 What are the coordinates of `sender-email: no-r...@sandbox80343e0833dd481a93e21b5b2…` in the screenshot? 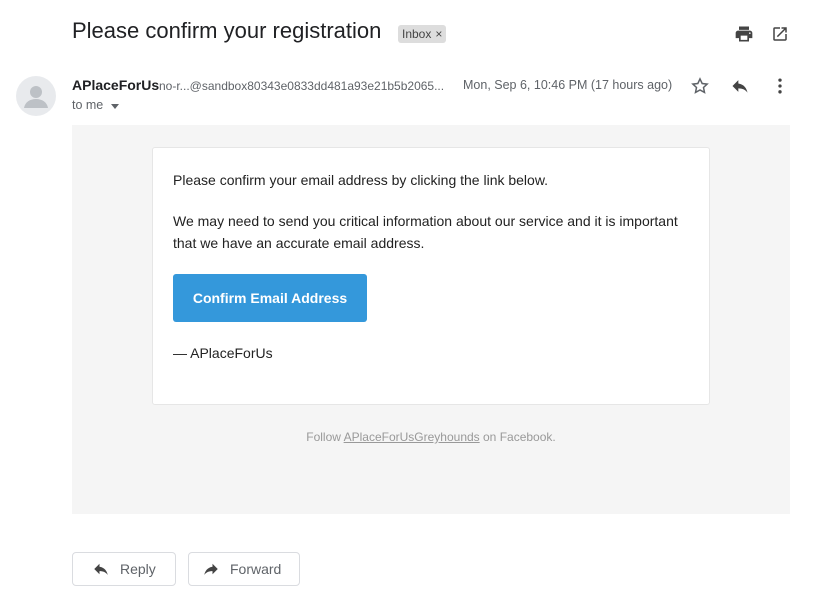 It's located at (302, 86).